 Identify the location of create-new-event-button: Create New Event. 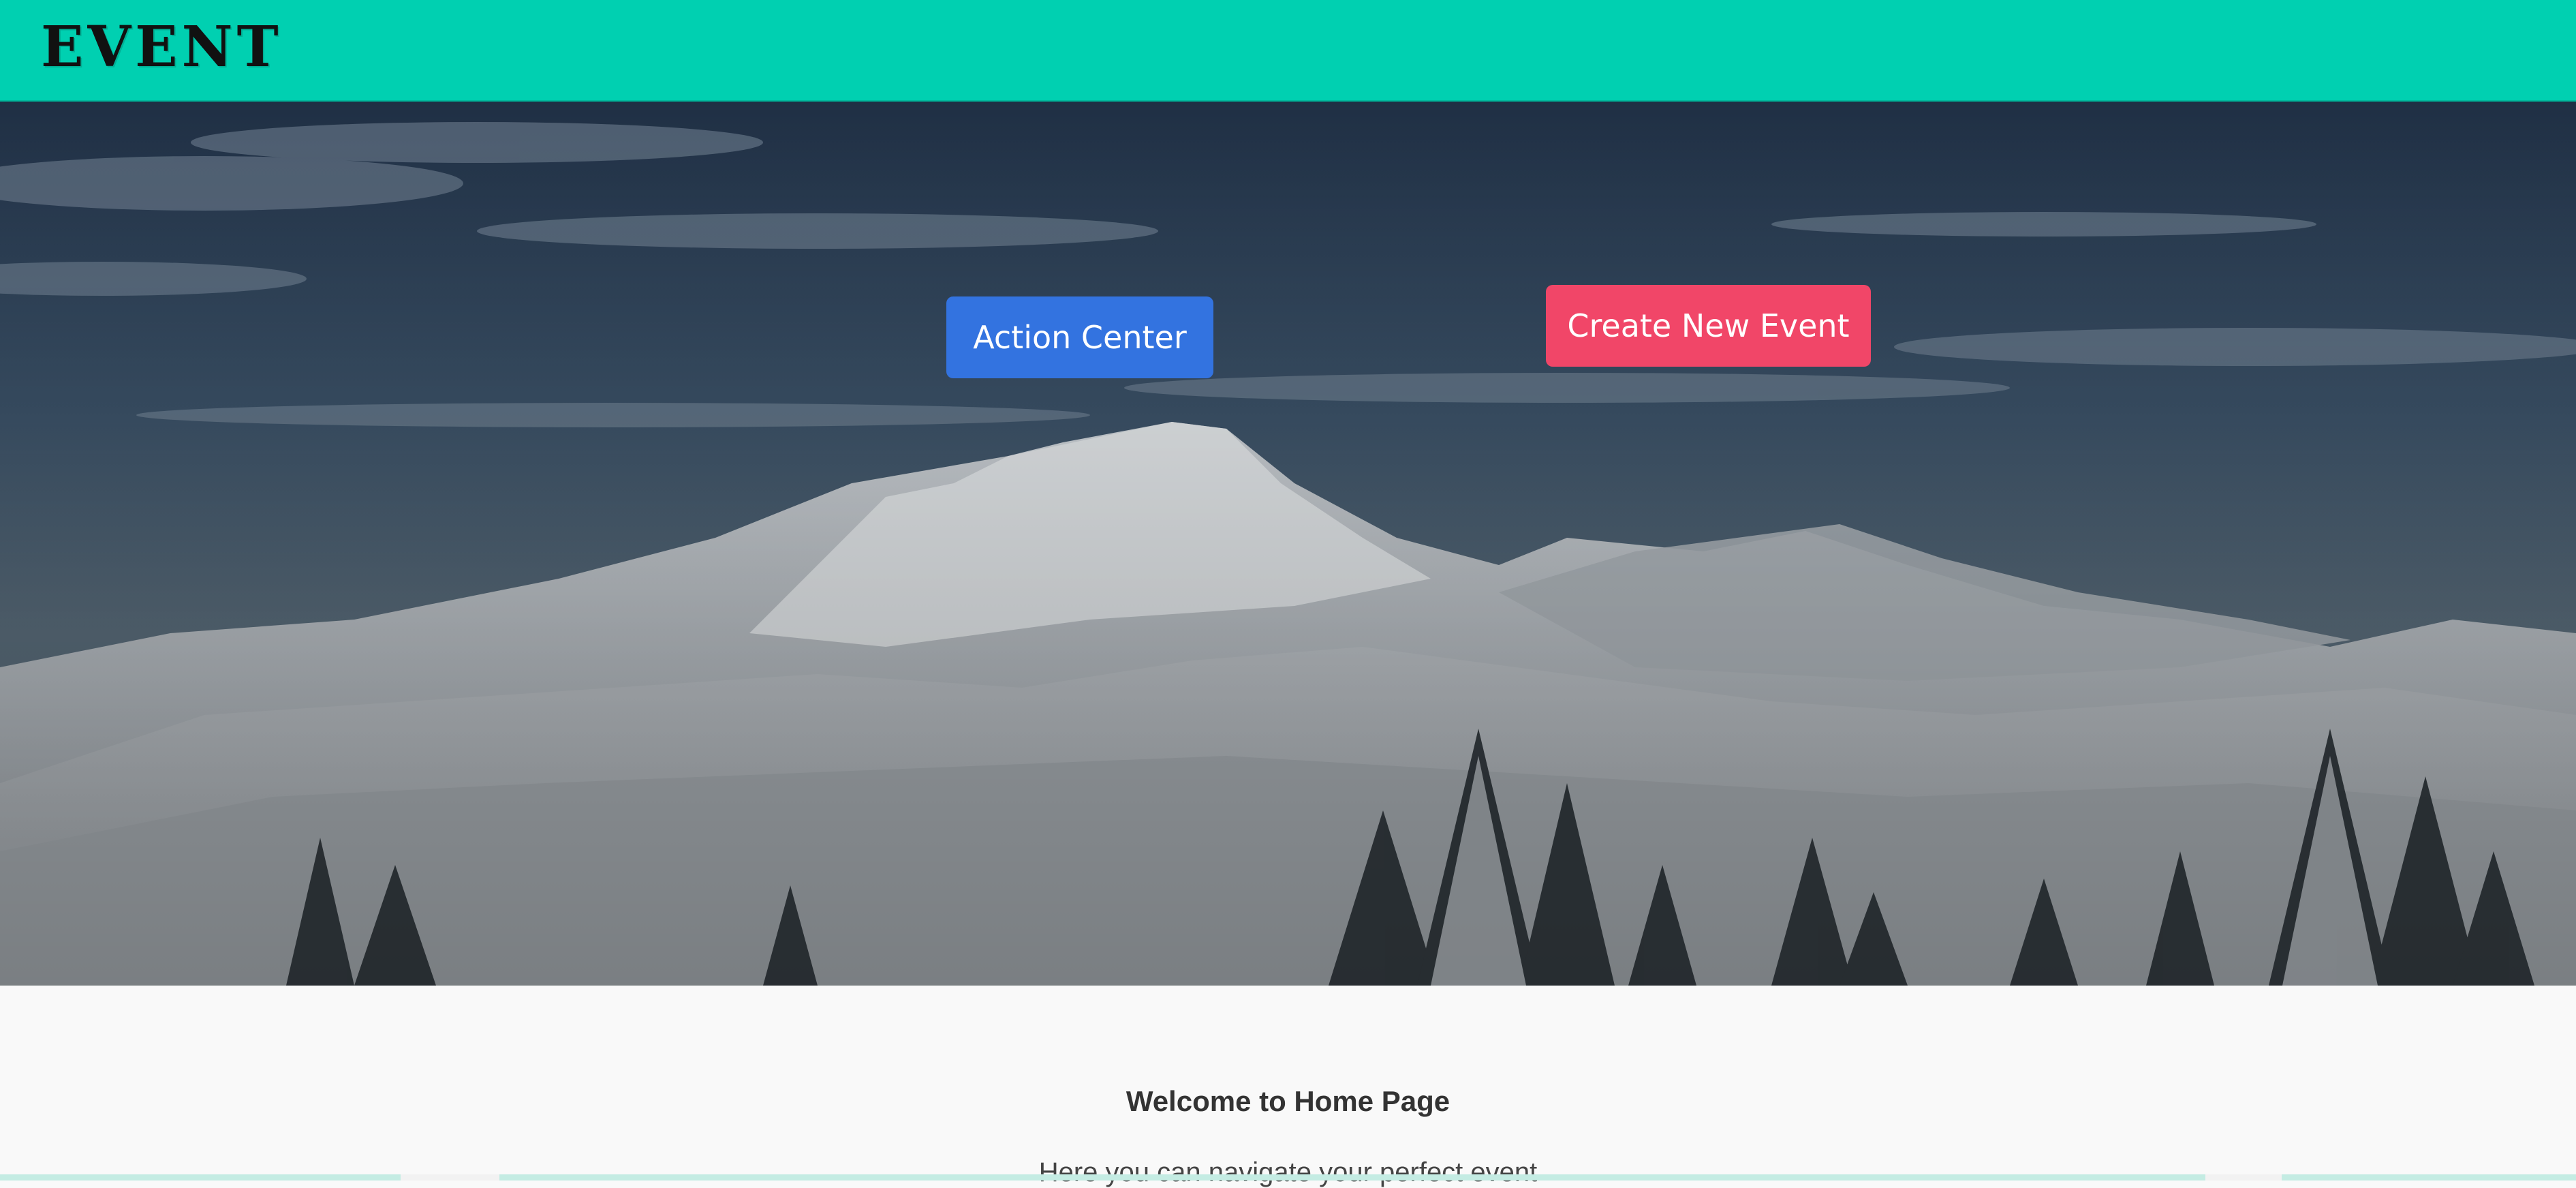
(1708, 326).